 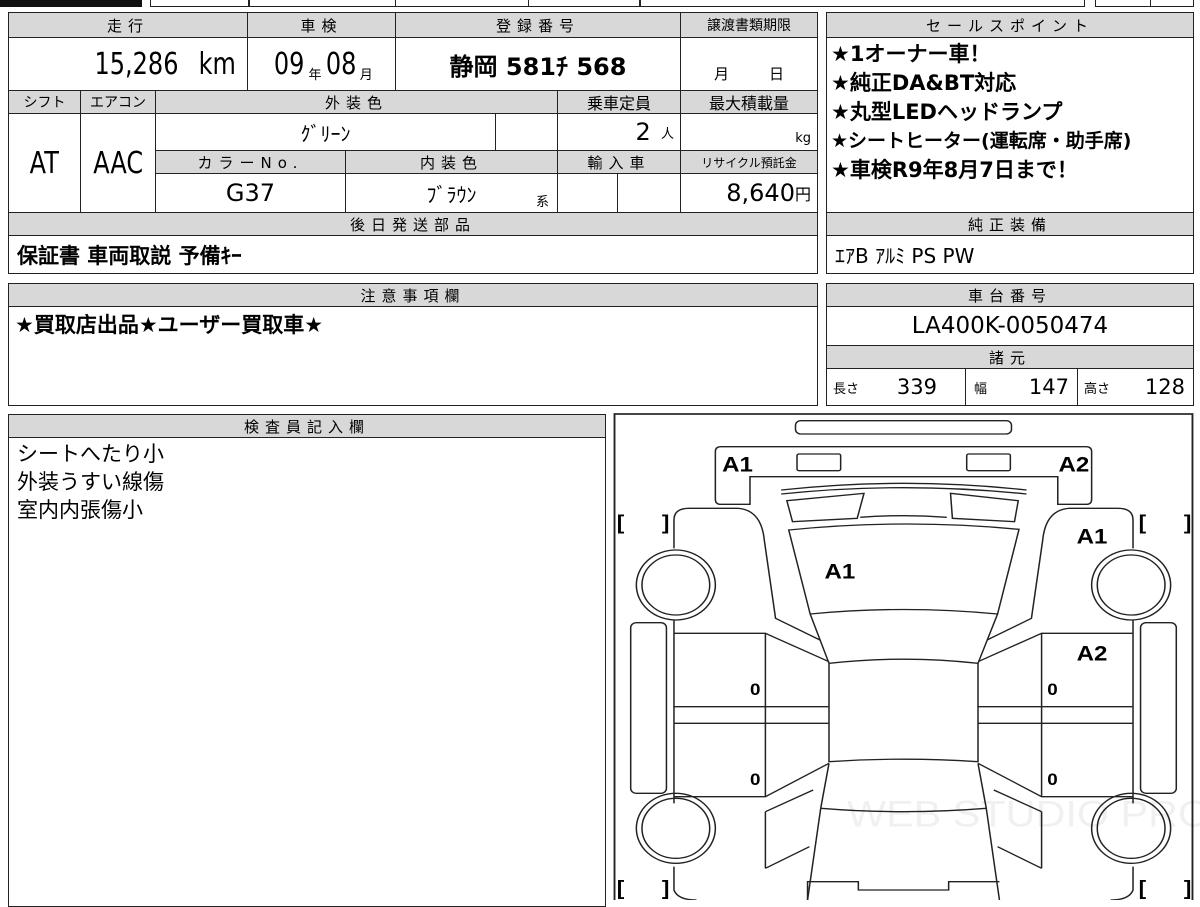 I want to click on shift-label: シフト, so click(x=44, y=102).